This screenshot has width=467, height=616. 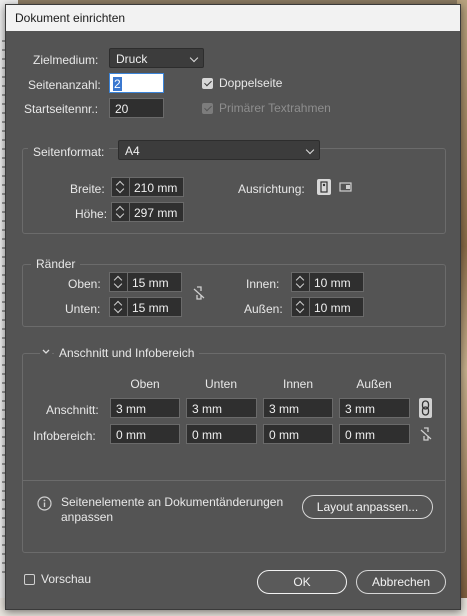 I want to click on facing-pages-checkbox, so click(x=207, y=83).